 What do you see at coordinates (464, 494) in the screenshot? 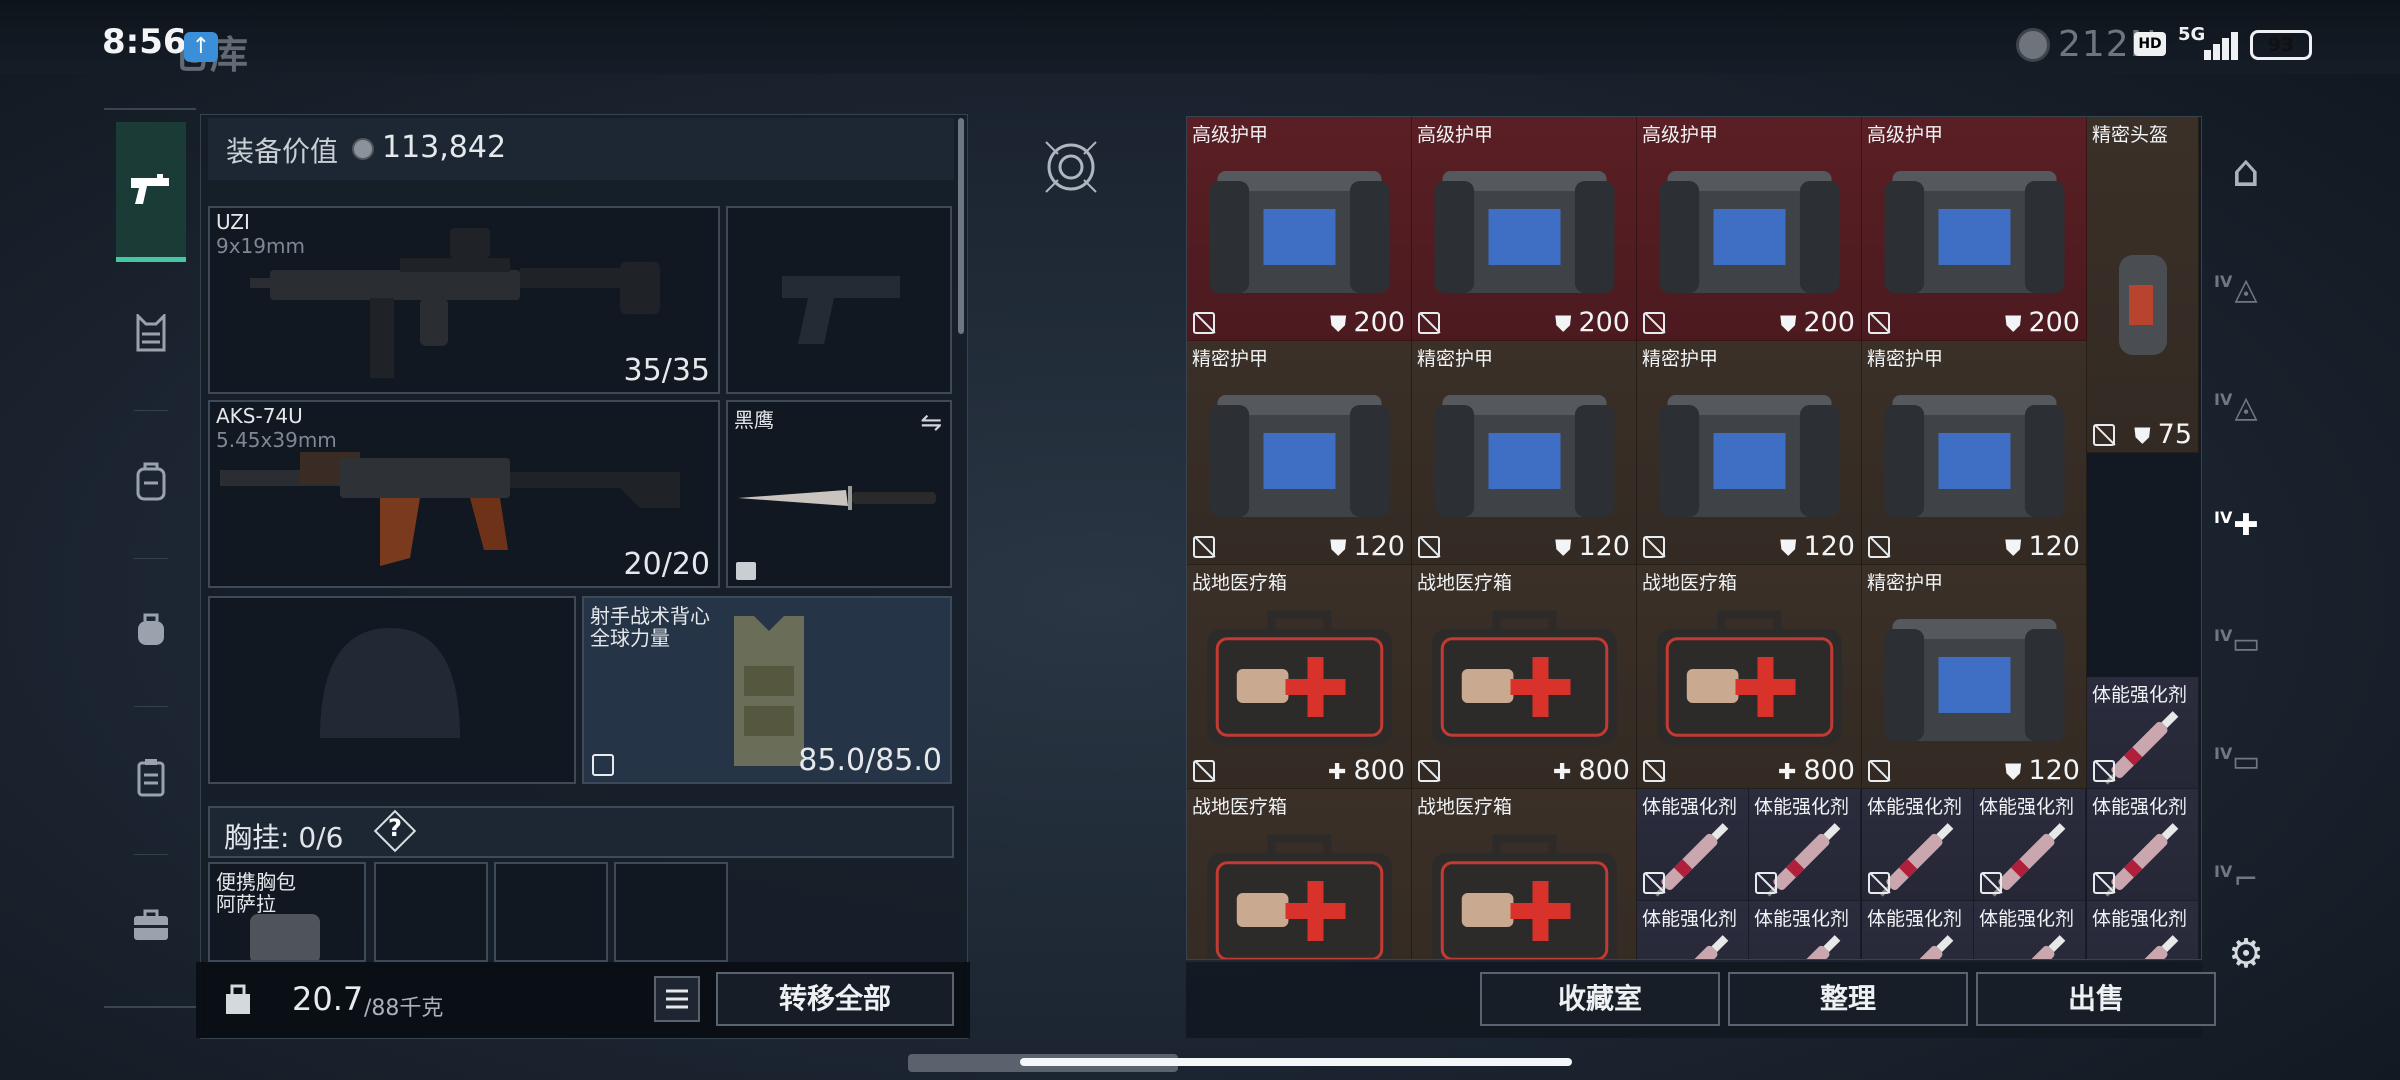
I see `secondary-weapon-slot: AKS-74U 5.45x39mm 20/20` at bounding box center [464, 494].